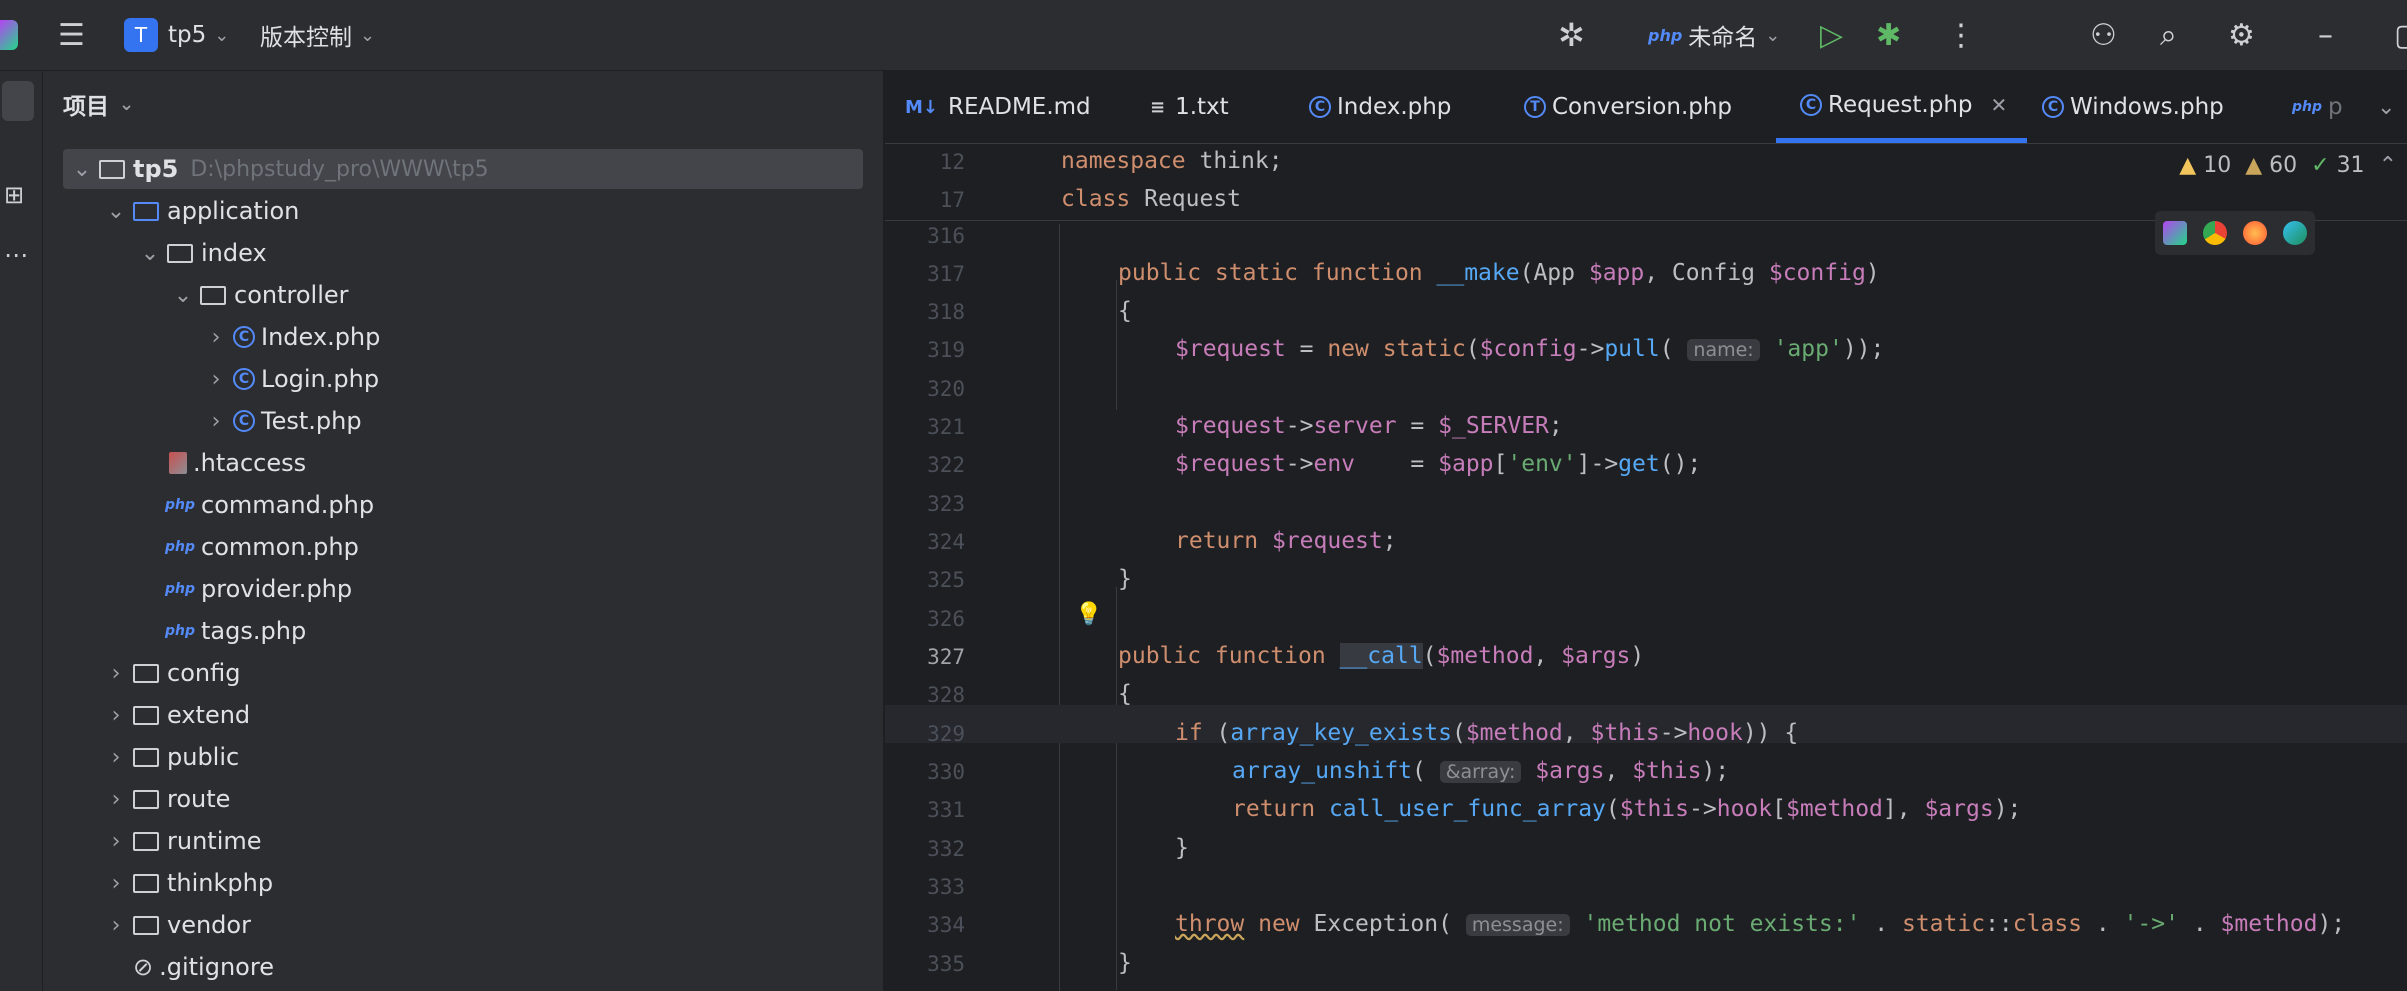  I want to click on tree-item-config: › config, so click(463, 673).